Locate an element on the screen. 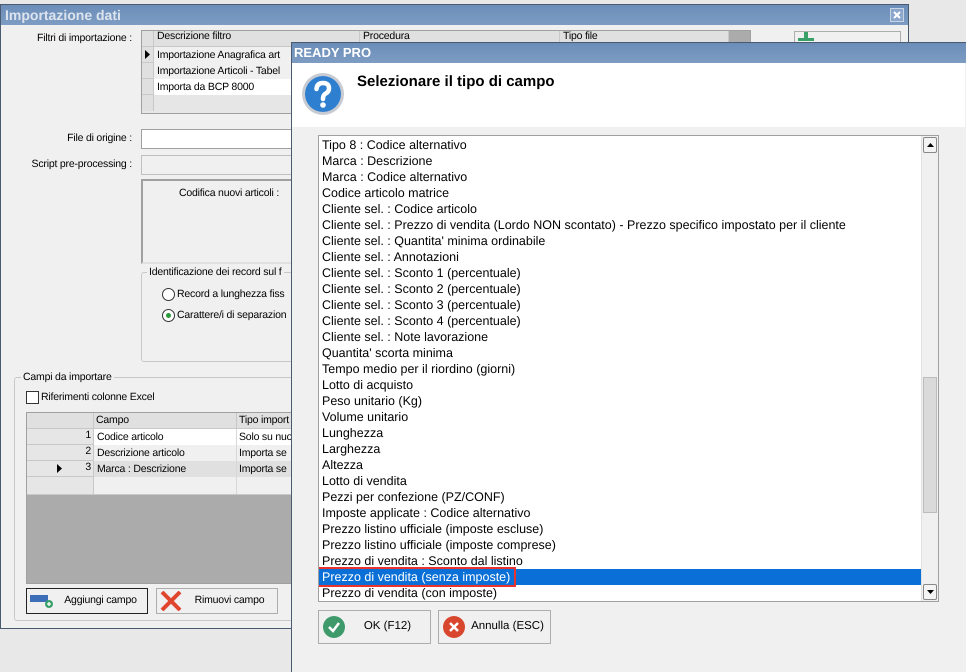  field-label: Filtri di importazione : is located at coordinates (84, 38).